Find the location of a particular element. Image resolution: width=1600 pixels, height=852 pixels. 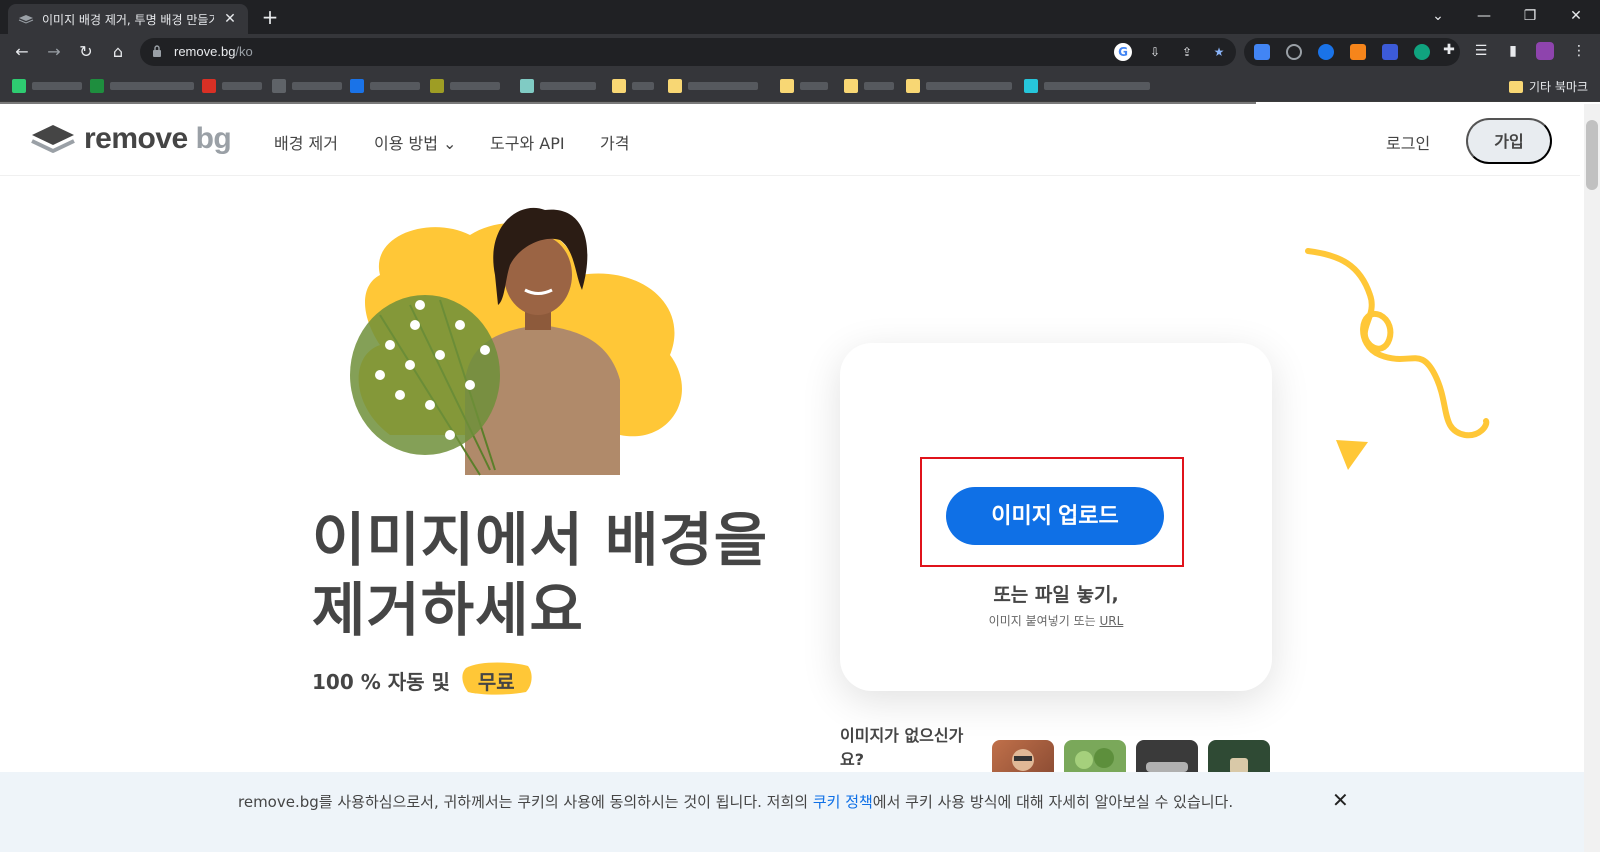

browser-tab-strip: 이미지 배경 제거, 투명 배경 만들기 ✕ + ⌄ — ❐ ✕ is located at coordinates (800, 17).